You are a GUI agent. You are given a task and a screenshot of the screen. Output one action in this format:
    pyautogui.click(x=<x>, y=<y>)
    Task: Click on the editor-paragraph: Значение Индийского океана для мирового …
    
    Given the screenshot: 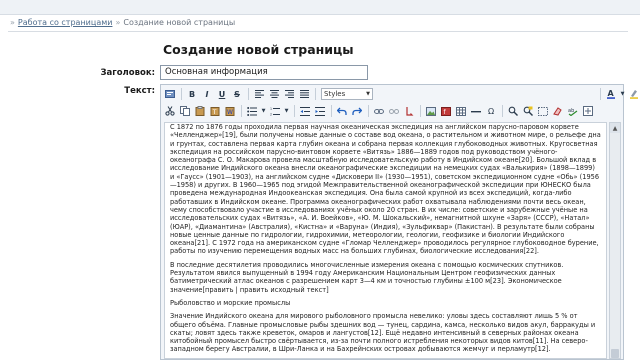 What is the action you would take?
    pyautogui.click(x=383, y=333)
    